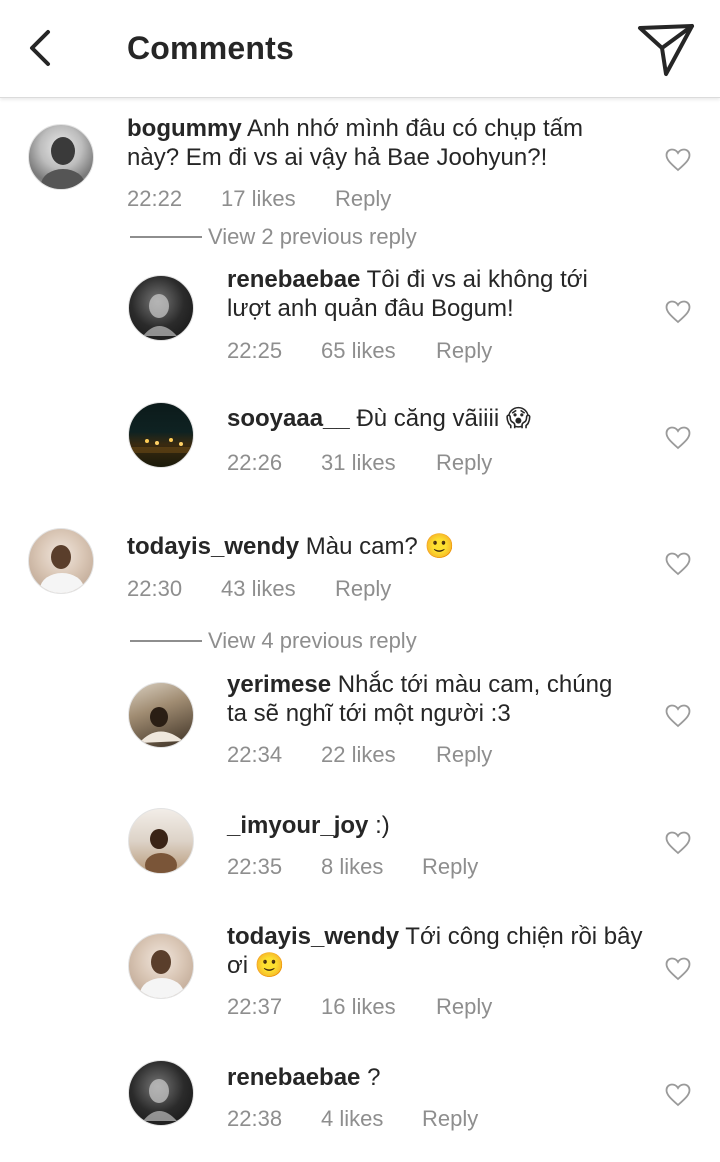  Describe the element at coordinates (358, 351) in the screenshot. I see `likes-count: 65 likes` at that location.